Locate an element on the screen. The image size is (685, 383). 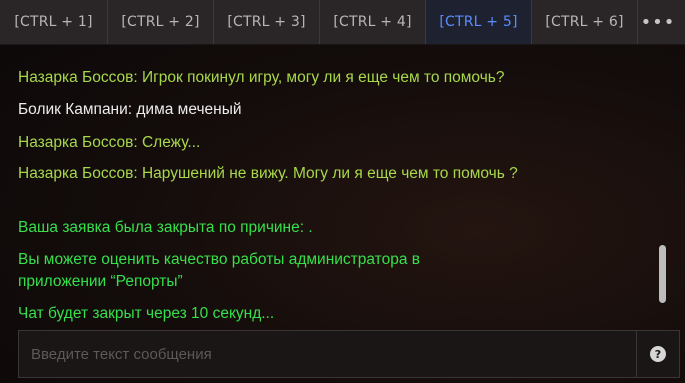
chat-scrollbar-thumb is located at coordinates (662, 274).